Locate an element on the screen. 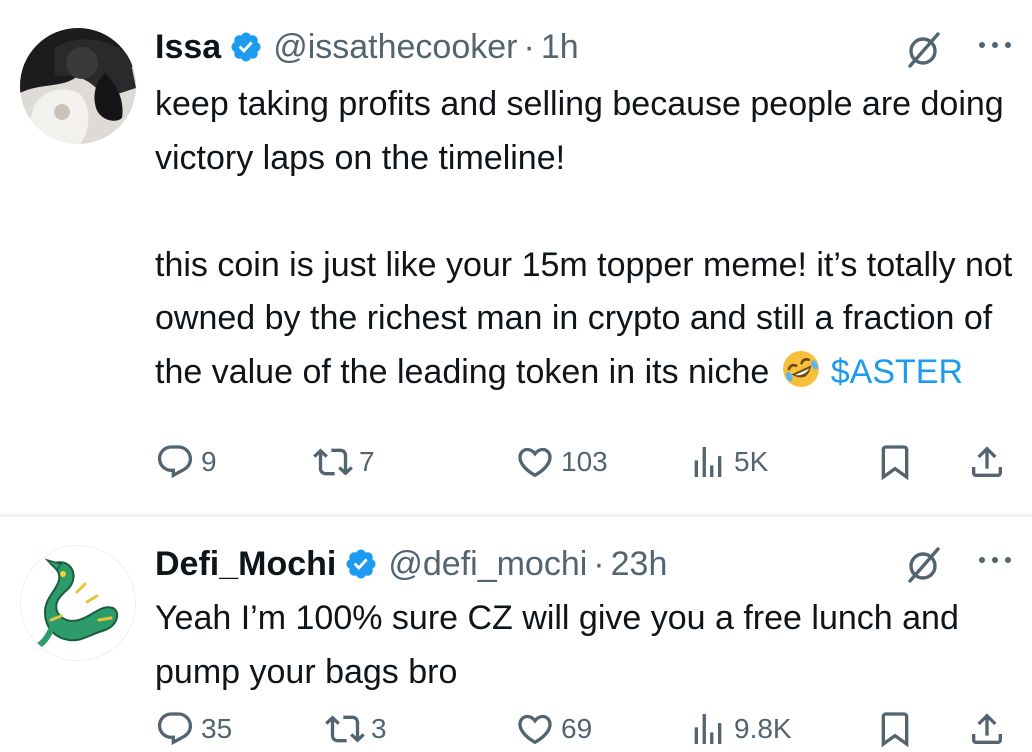  views-button: 9.8K is located at coordinates (740, 729).